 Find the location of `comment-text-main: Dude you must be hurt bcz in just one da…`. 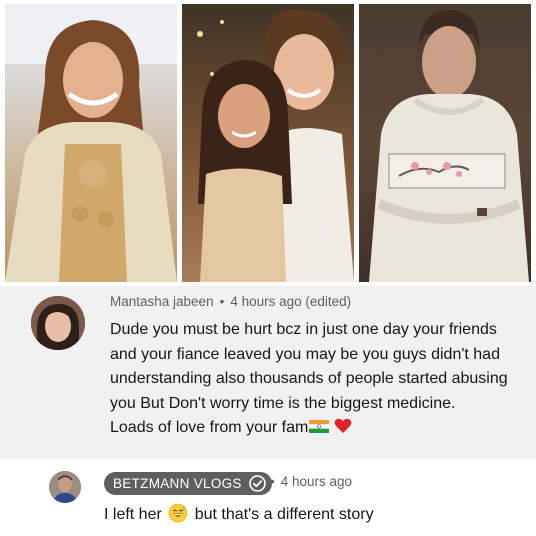

comment-text-main: Dude you must be hurt bcz in just one da… is located at coordinates (309, 366).